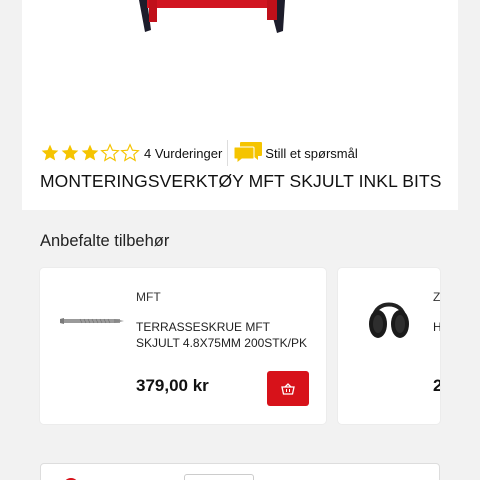 The width and height of the screenshot is (480, 480). Describe the element at coordinates (389, 346) in the screenshot. I see `accessory-card: Z H 2` at that location.